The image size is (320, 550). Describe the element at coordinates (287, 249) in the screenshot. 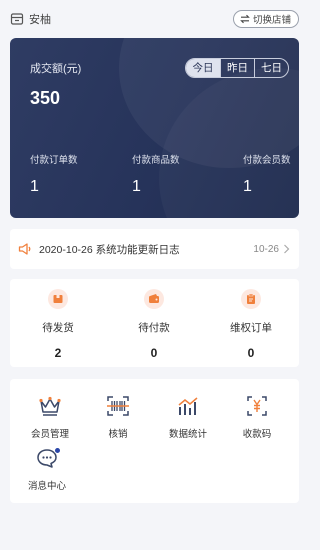

I see `chevron-right-icon` at that location.